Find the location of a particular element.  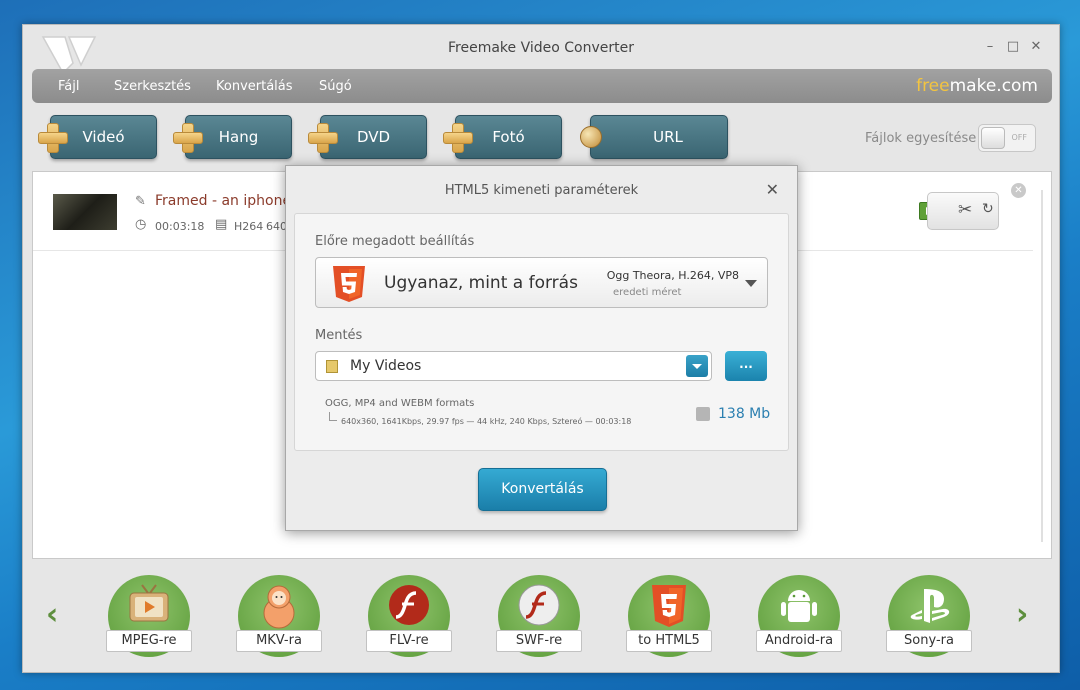

tree-line is located at coordinates (333, 416).